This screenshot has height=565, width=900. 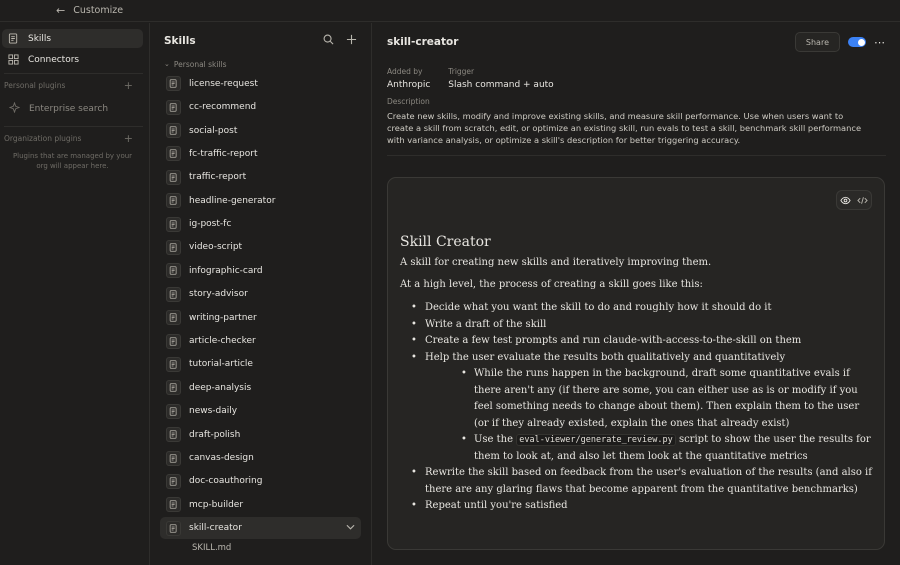 I want to click on skill-item: news-daily, so click(x=260, y=411).